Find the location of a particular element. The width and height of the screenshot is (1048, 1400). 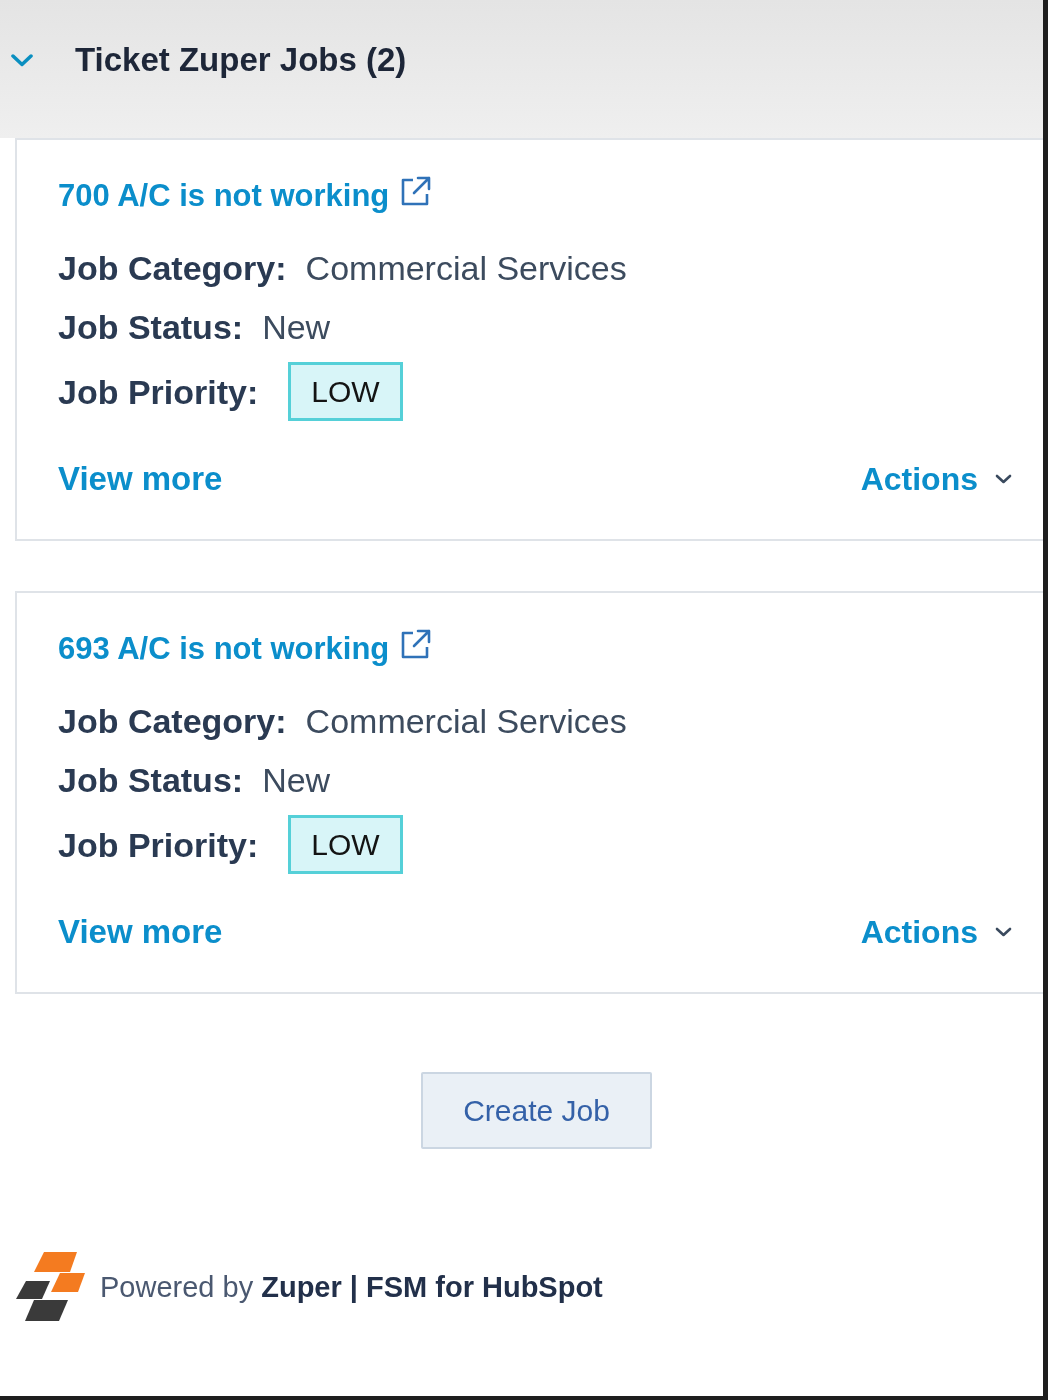

chevron-icon is located at coordinates (22, 60).